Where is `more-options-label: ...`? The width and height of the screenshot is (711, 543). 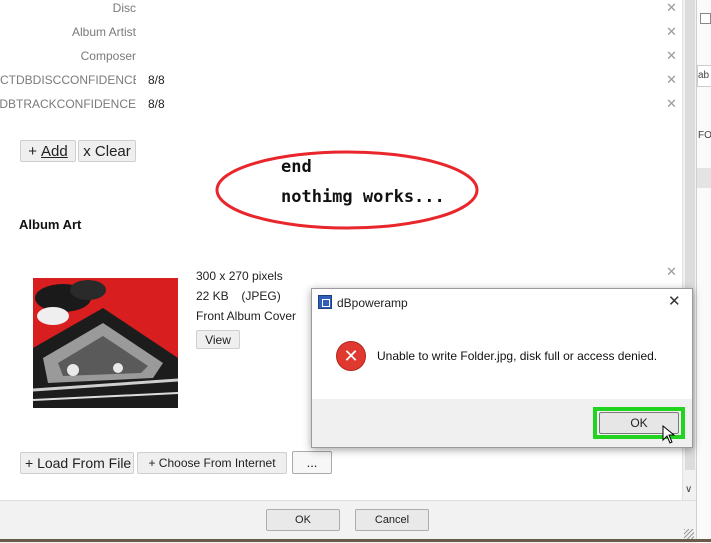
more-options-label: ... is located at coordinates (312, 462).